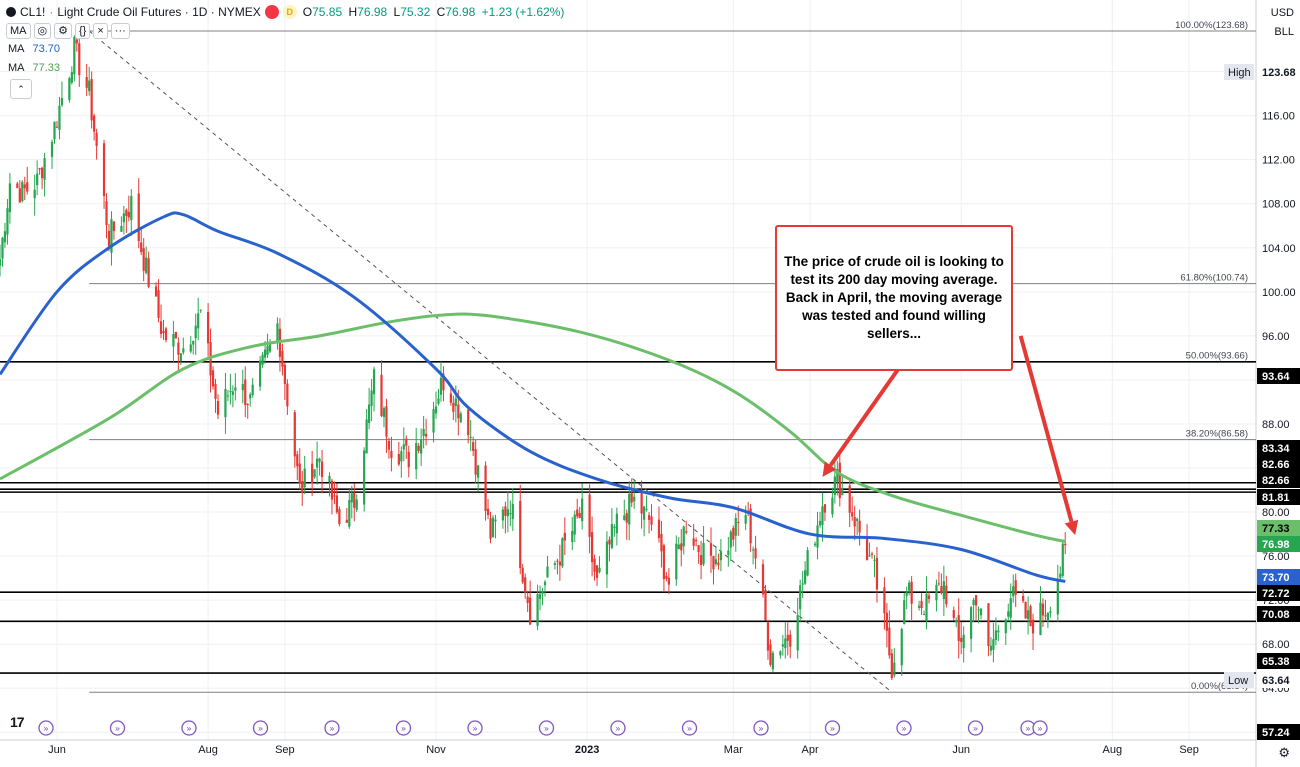 Image resolution: width=1300 pixels, height=767 pixels. Describe the element at coordinates (1282, 13) in the screenshot. I see `currency-label: USD` at that location.